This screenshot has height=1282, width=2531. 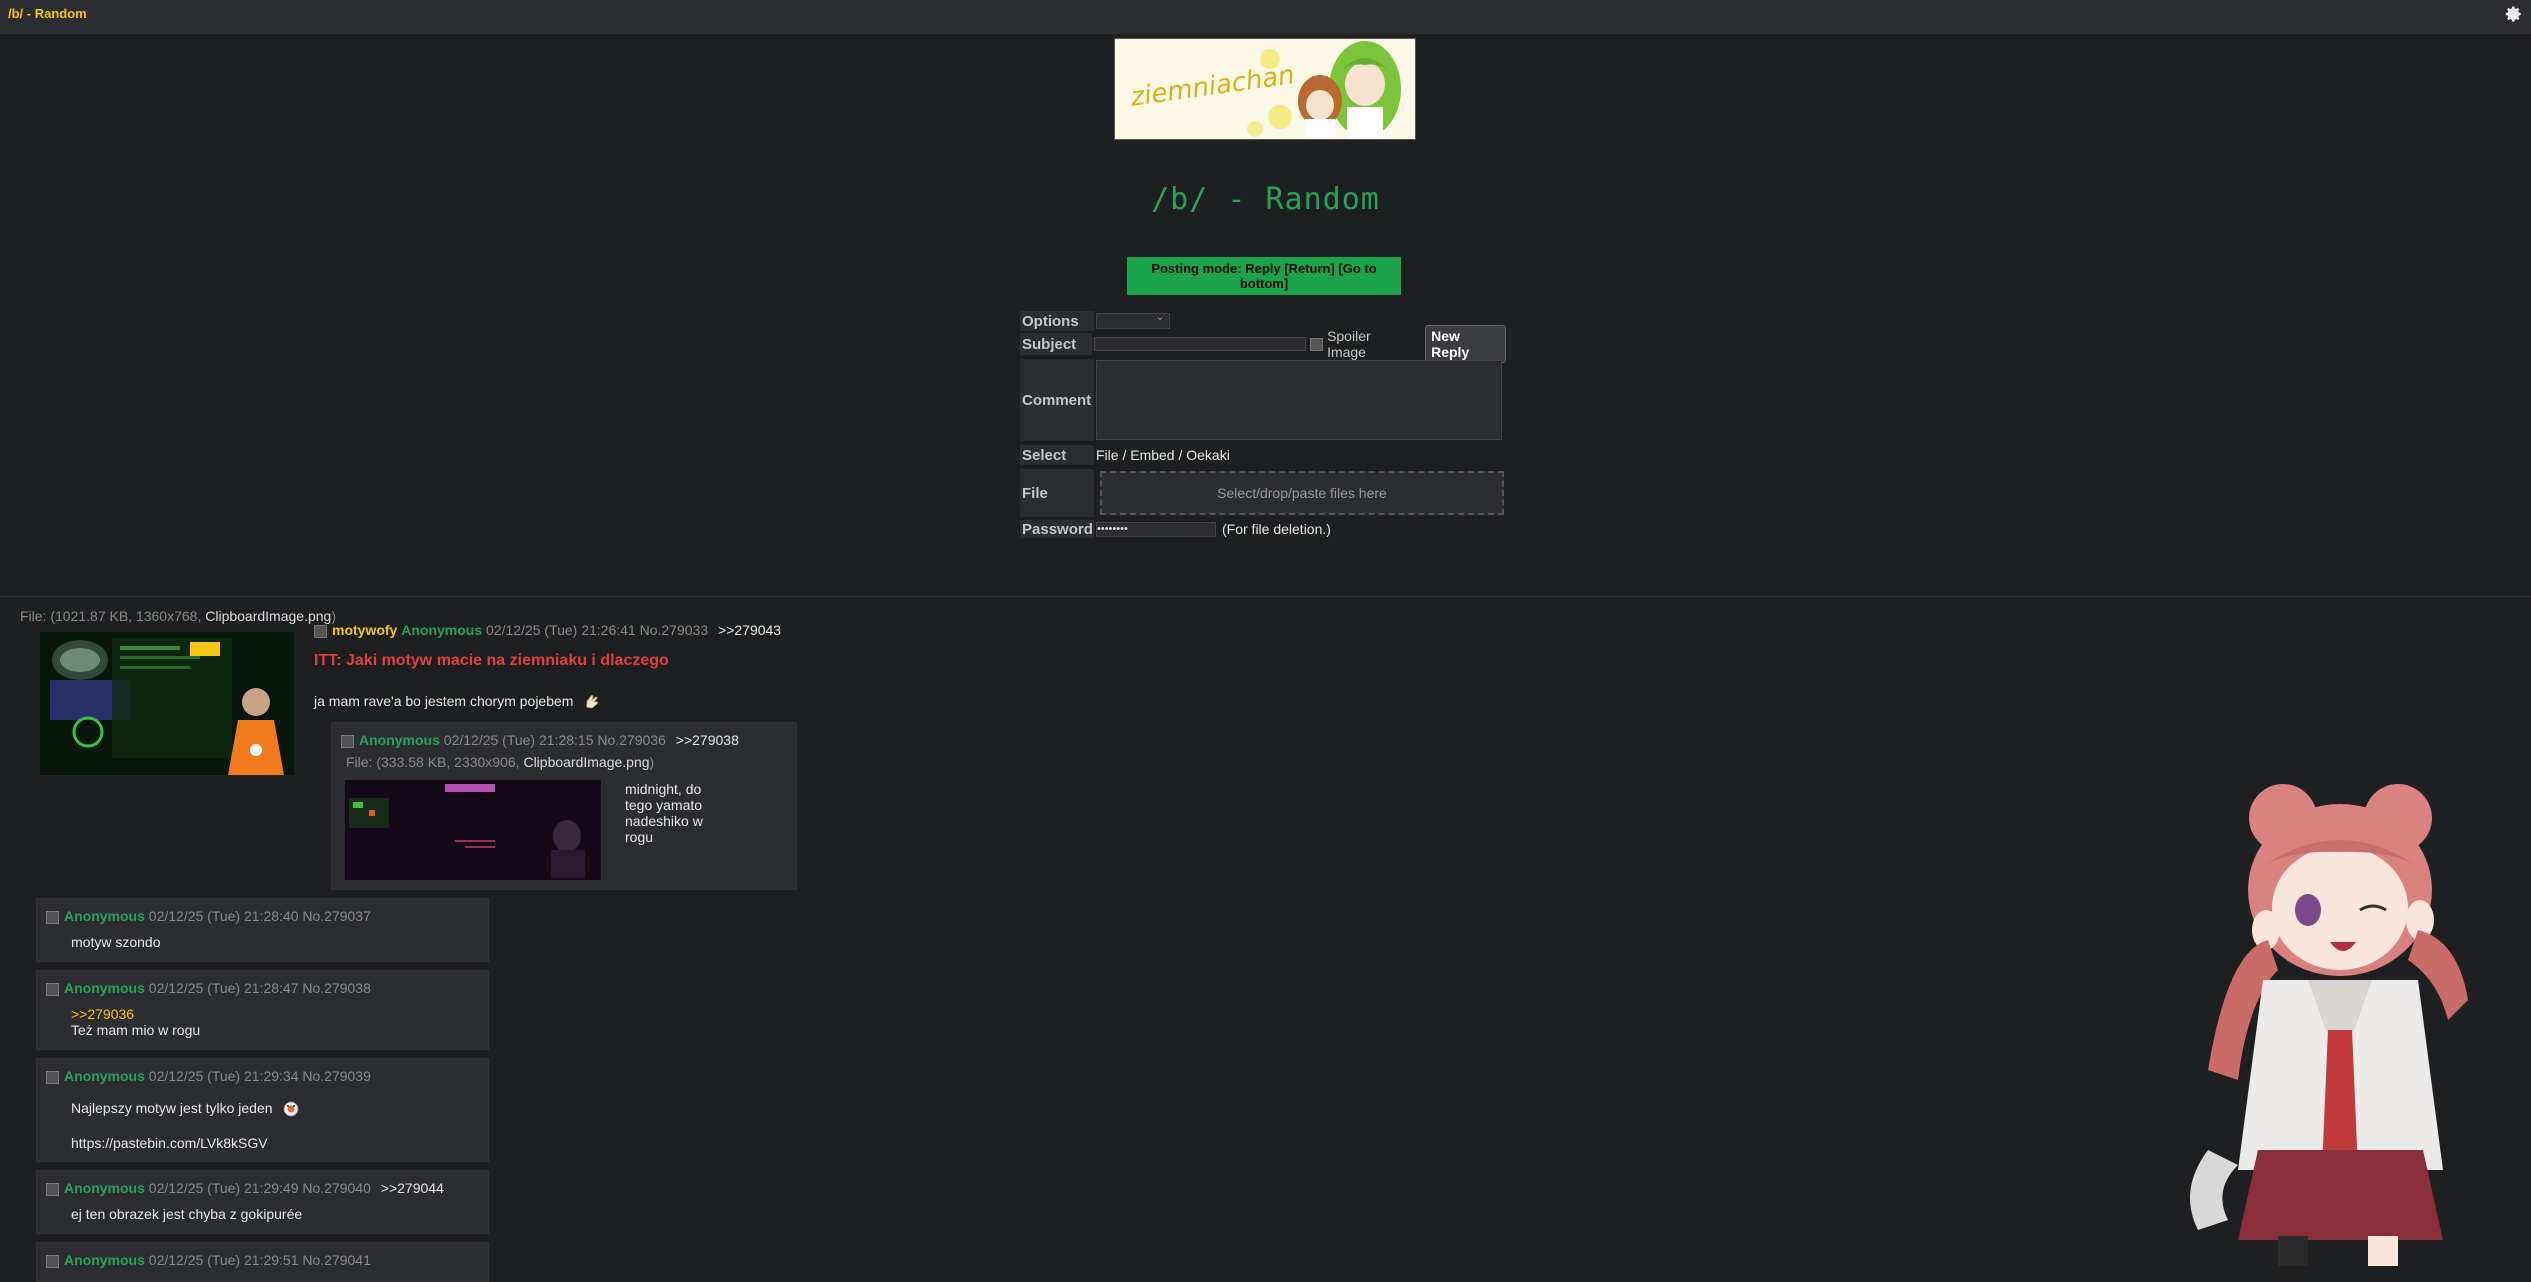 I want to click on reply-post-number: No.279039, so click(x=336, y=1076).